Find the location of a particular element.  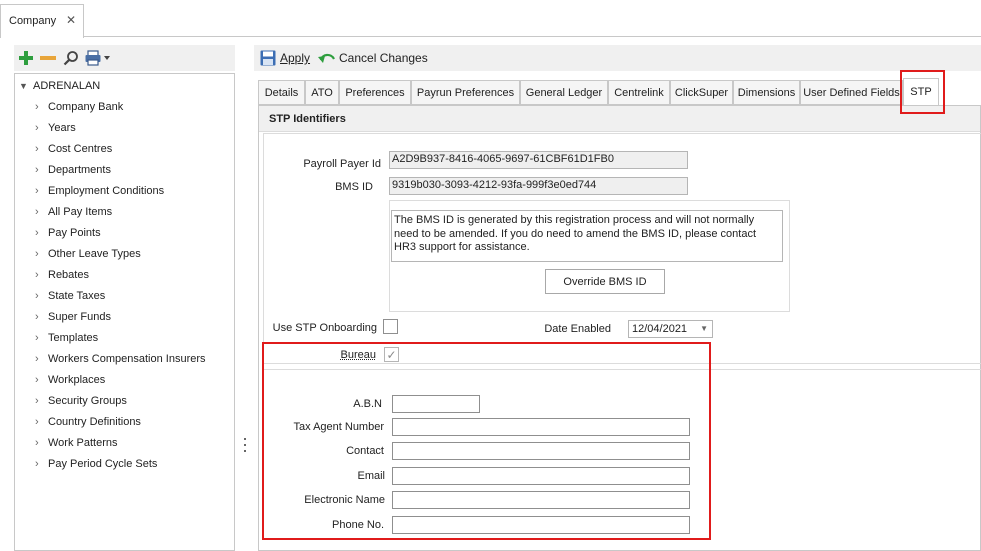

tree-item: › Work Patterns is located at coordinates (124, 442).